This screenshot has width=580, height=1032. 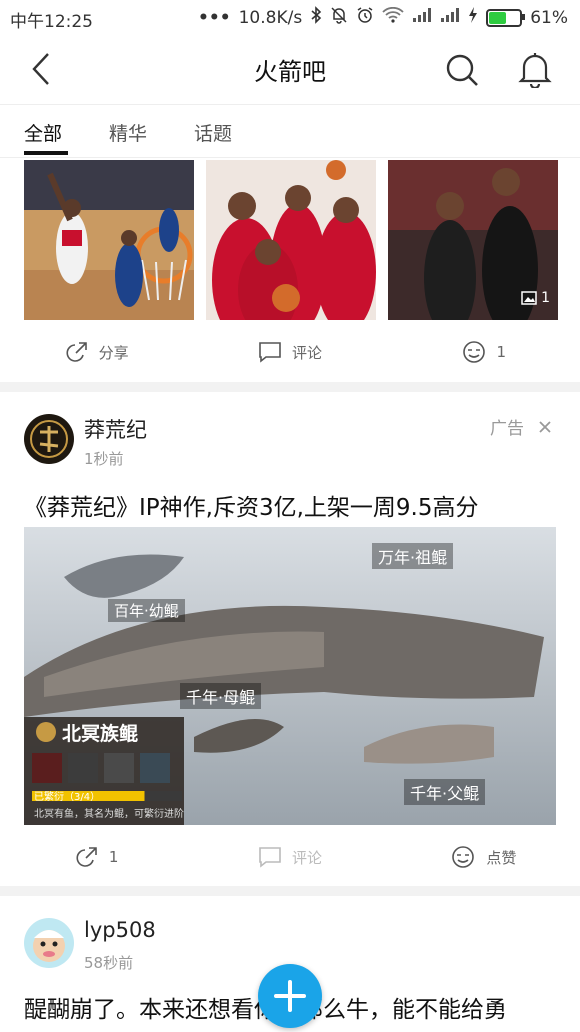 I want to click on search-icon, so click(x=462, y=72).